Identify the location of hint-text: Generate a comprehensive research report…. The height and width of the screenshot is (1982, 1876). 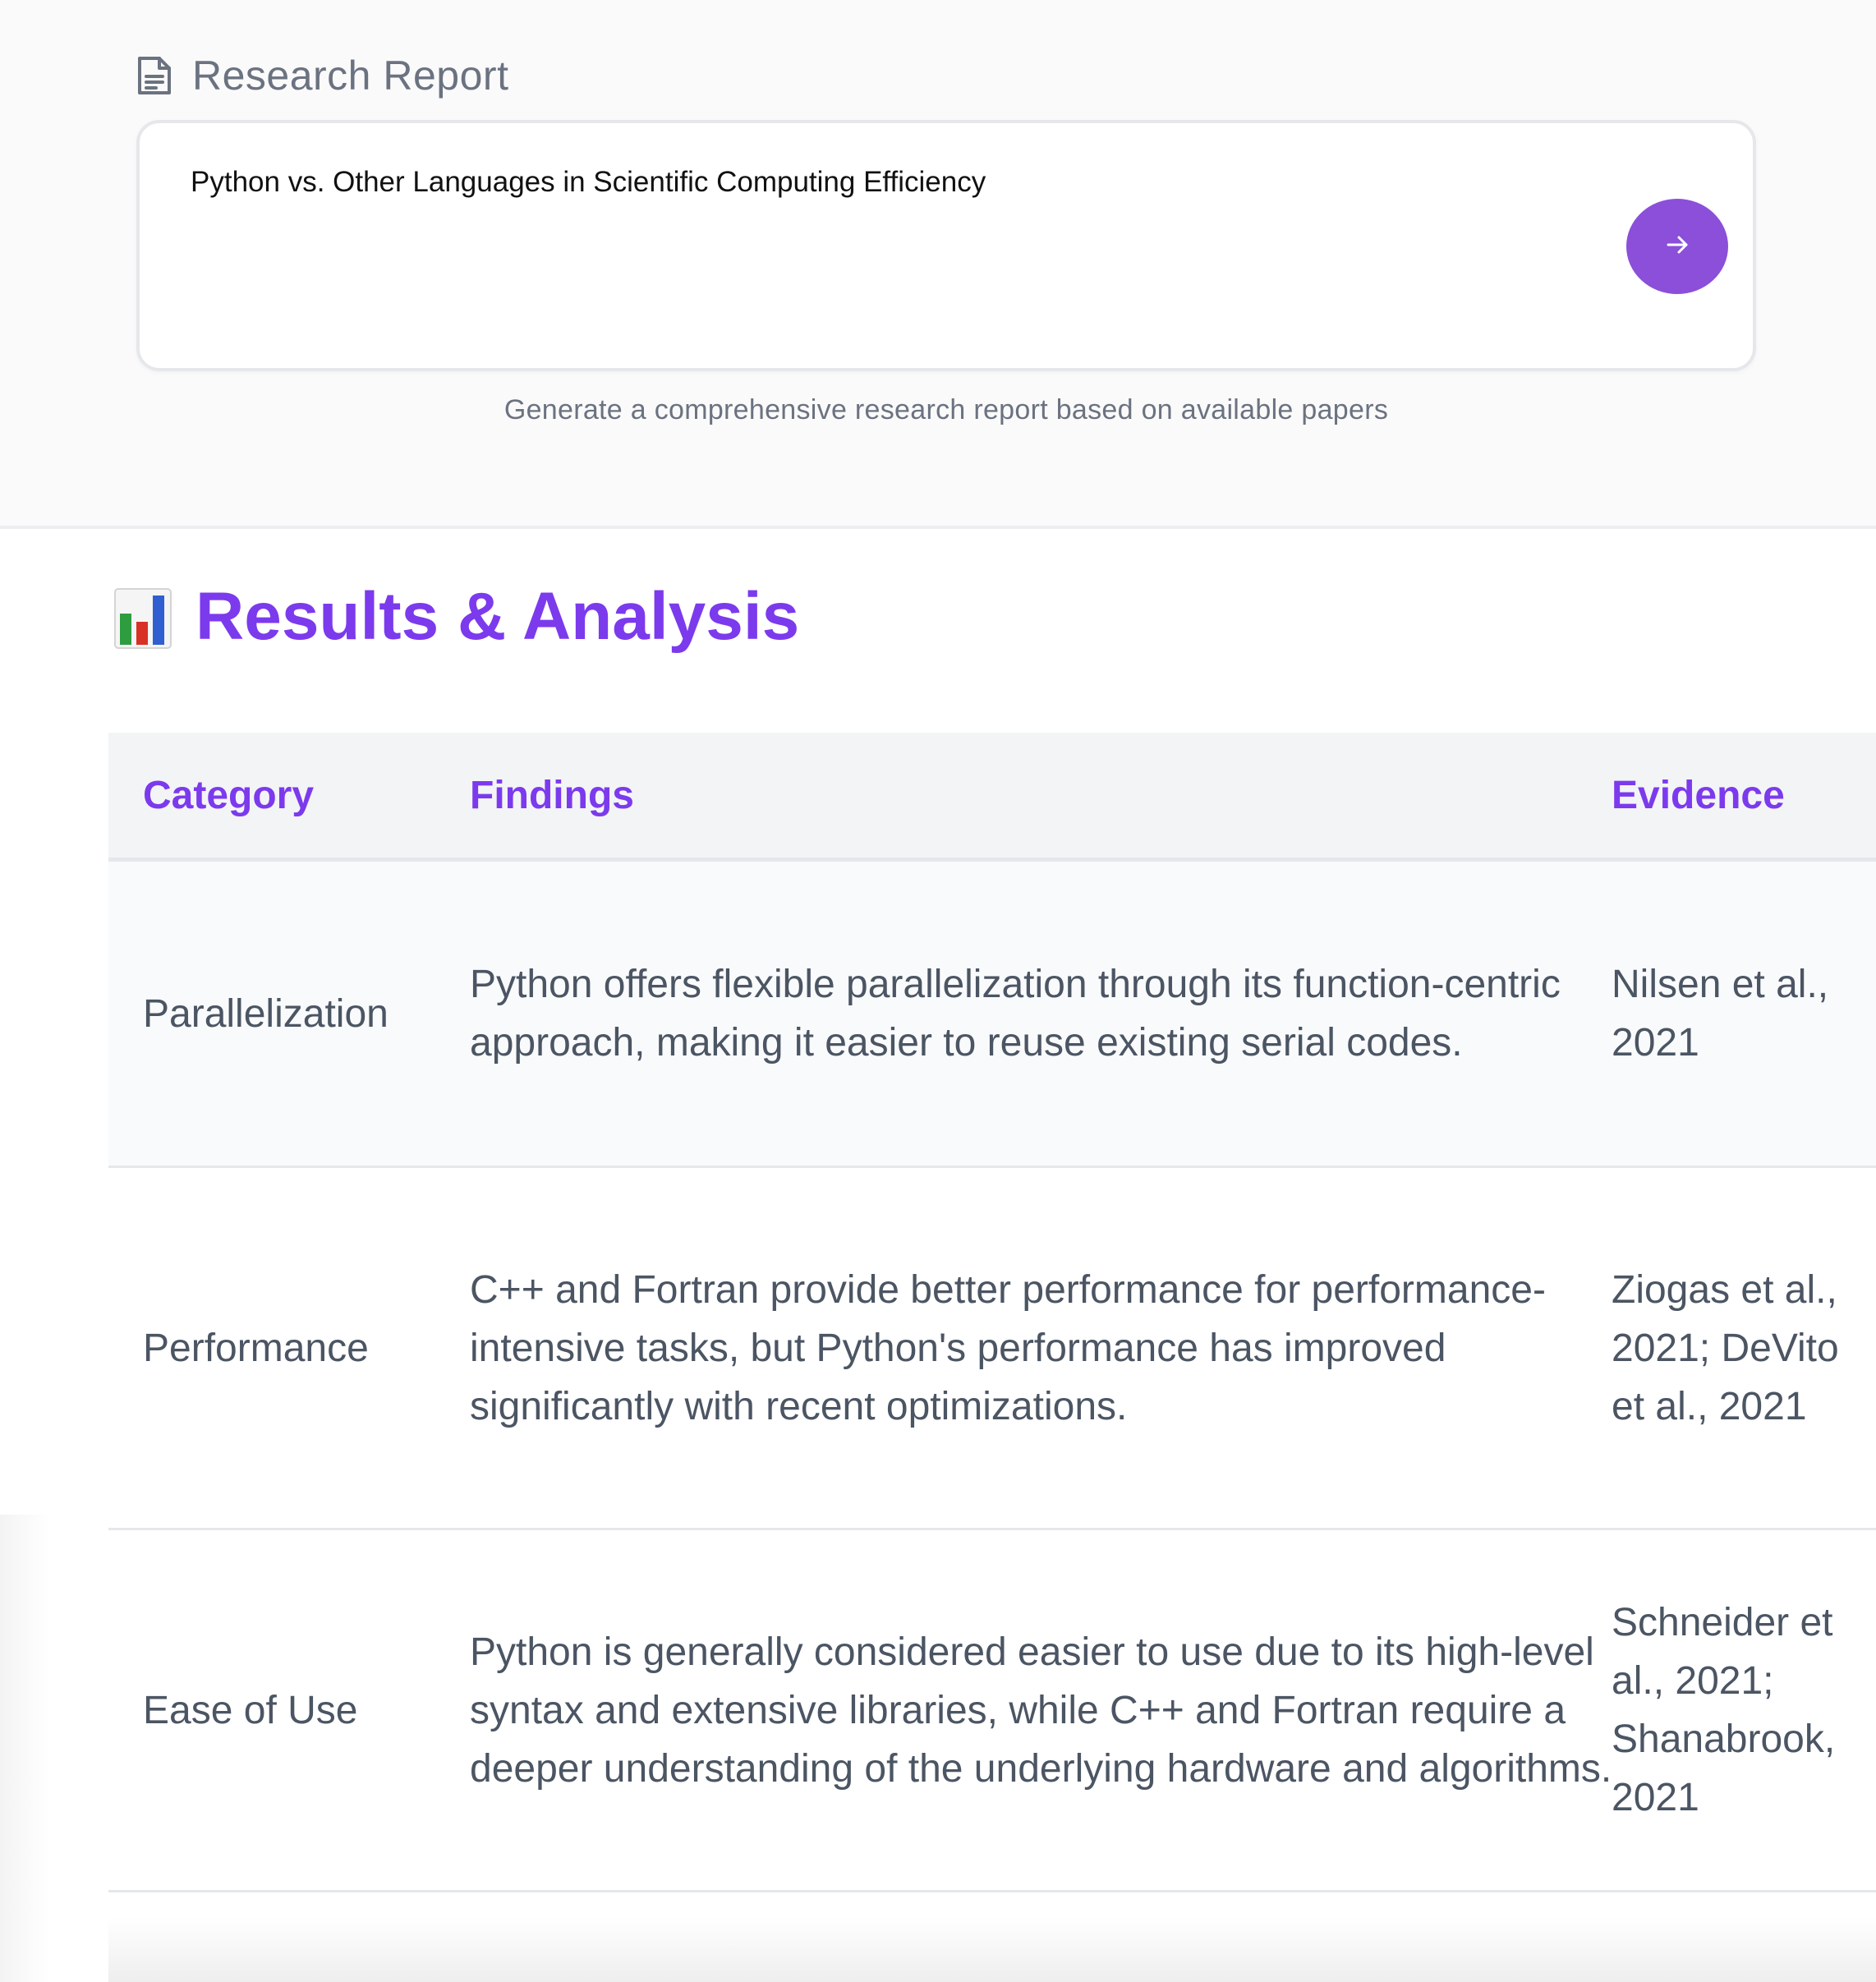
(946, 409).